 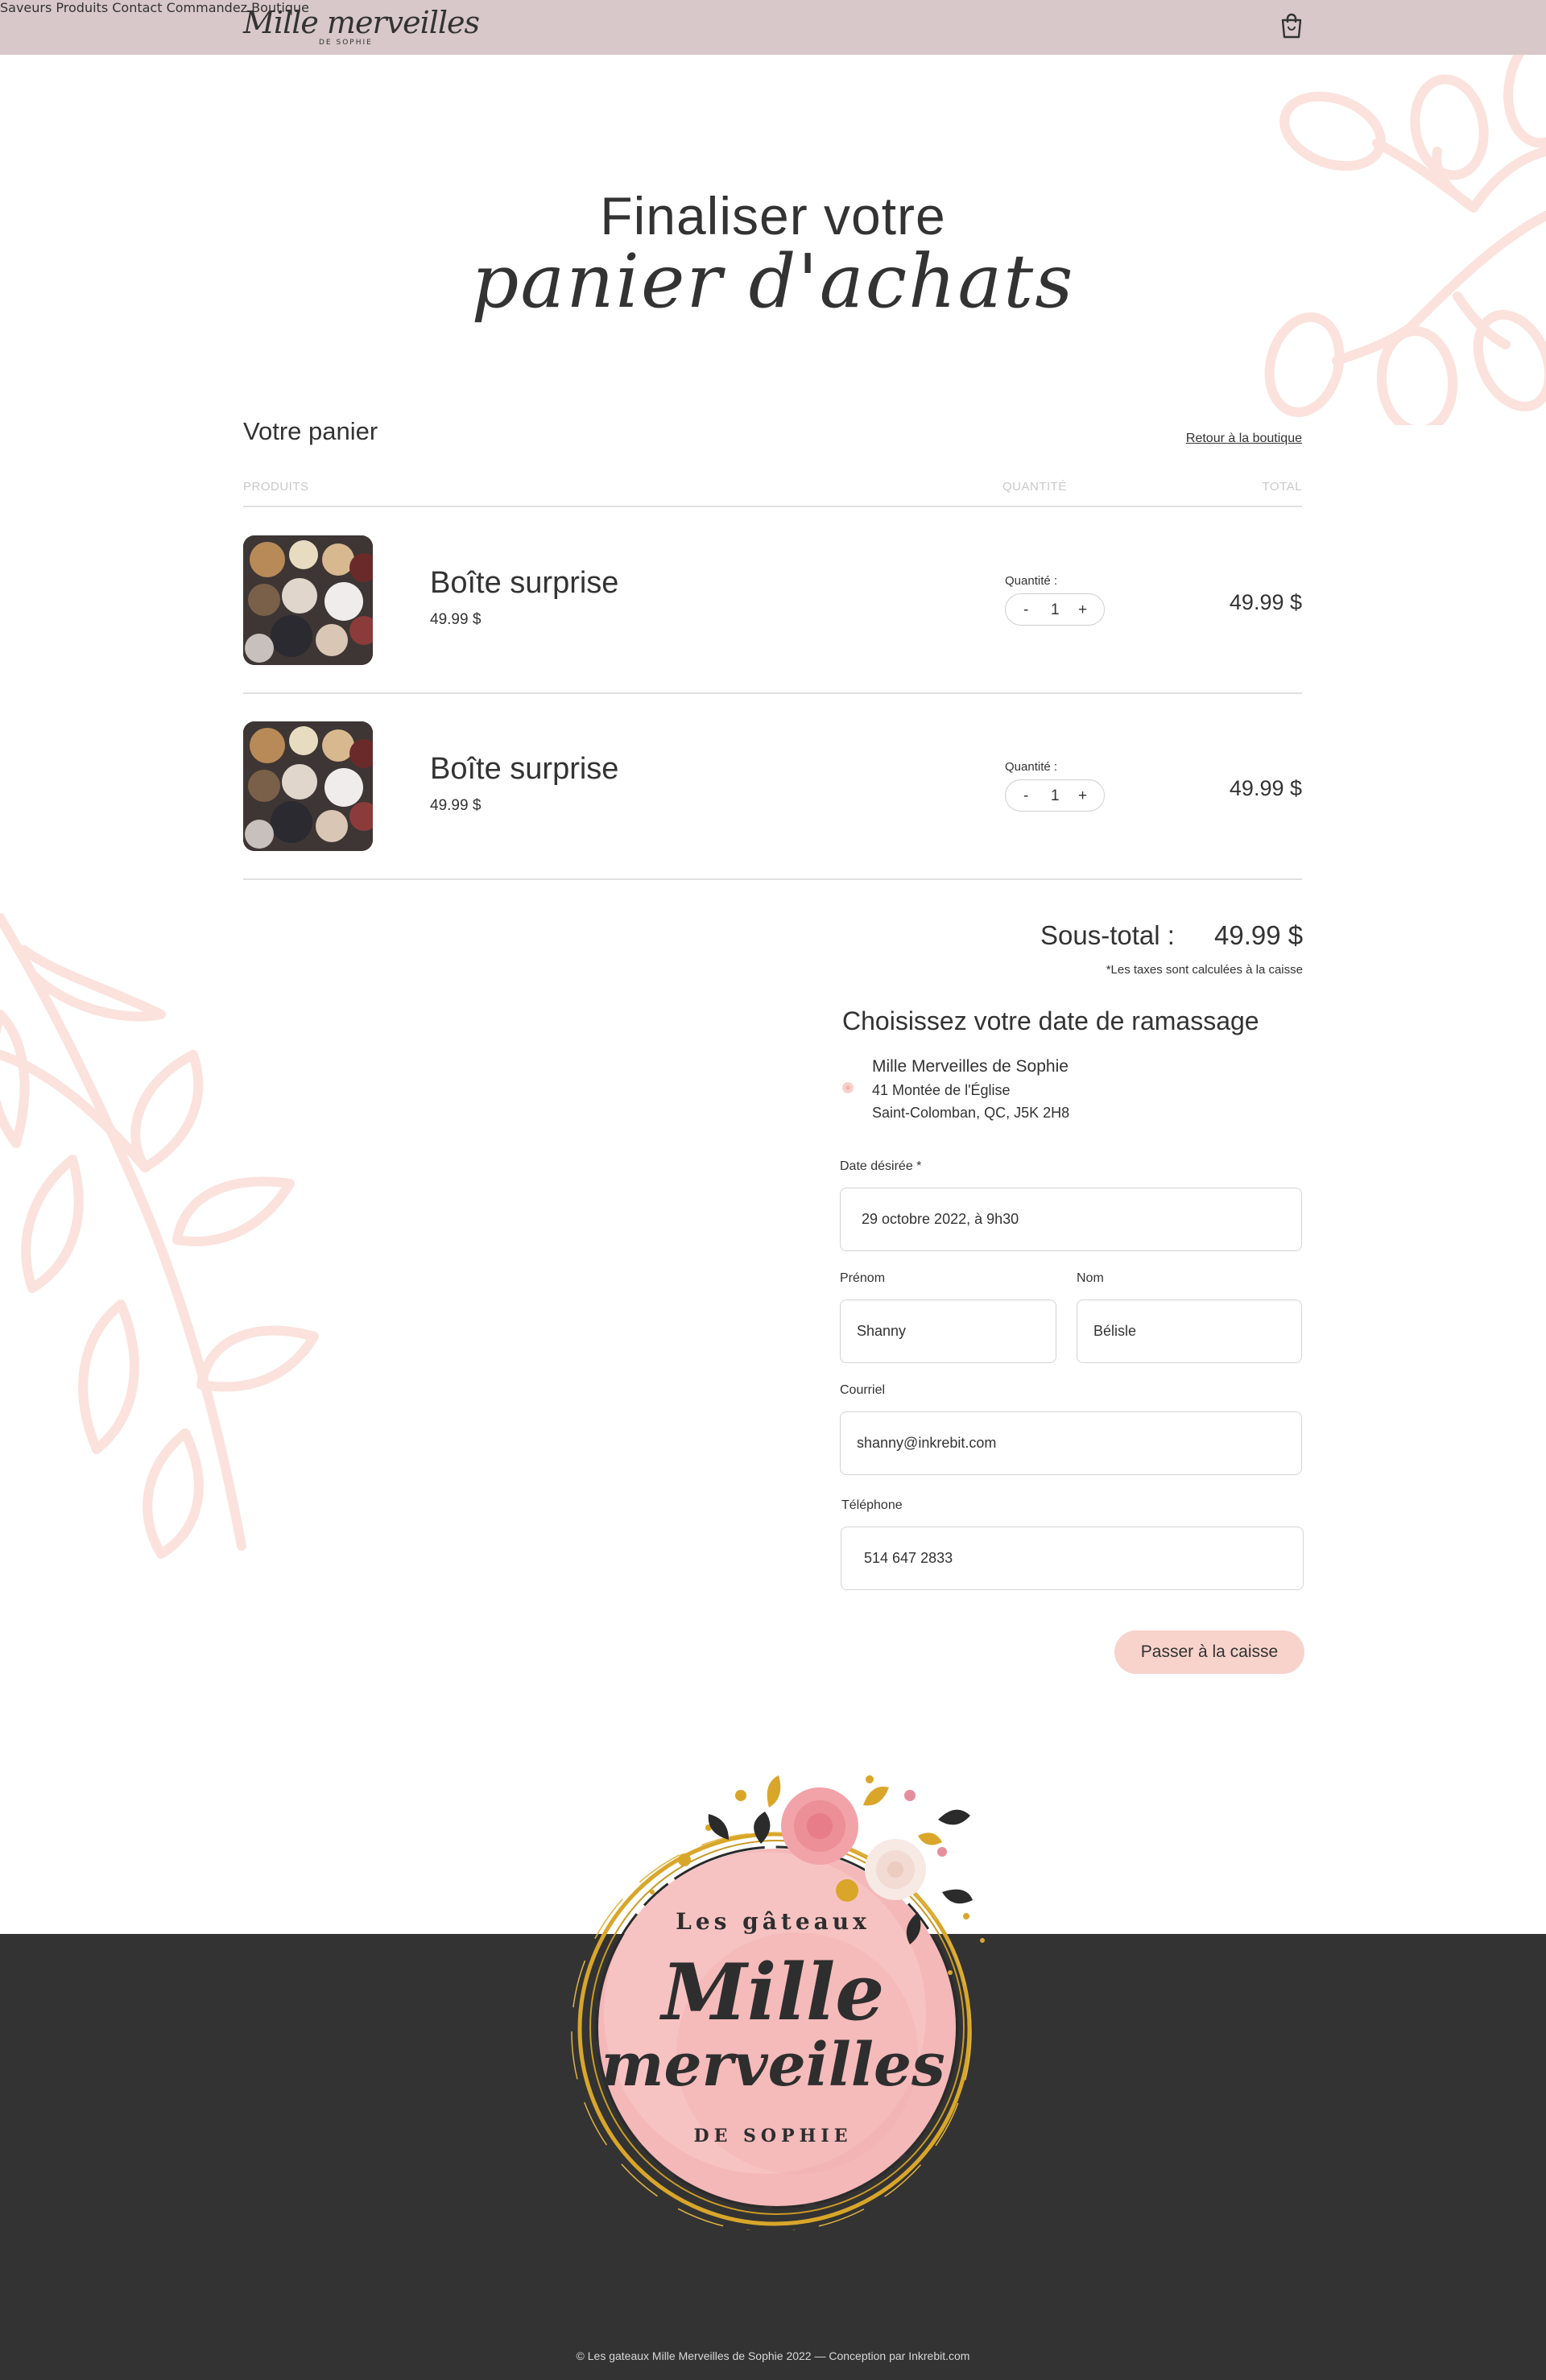 I want to click on tax-note: *Les taxes sont calculées à la caisse, so click(x=1204, y=970).